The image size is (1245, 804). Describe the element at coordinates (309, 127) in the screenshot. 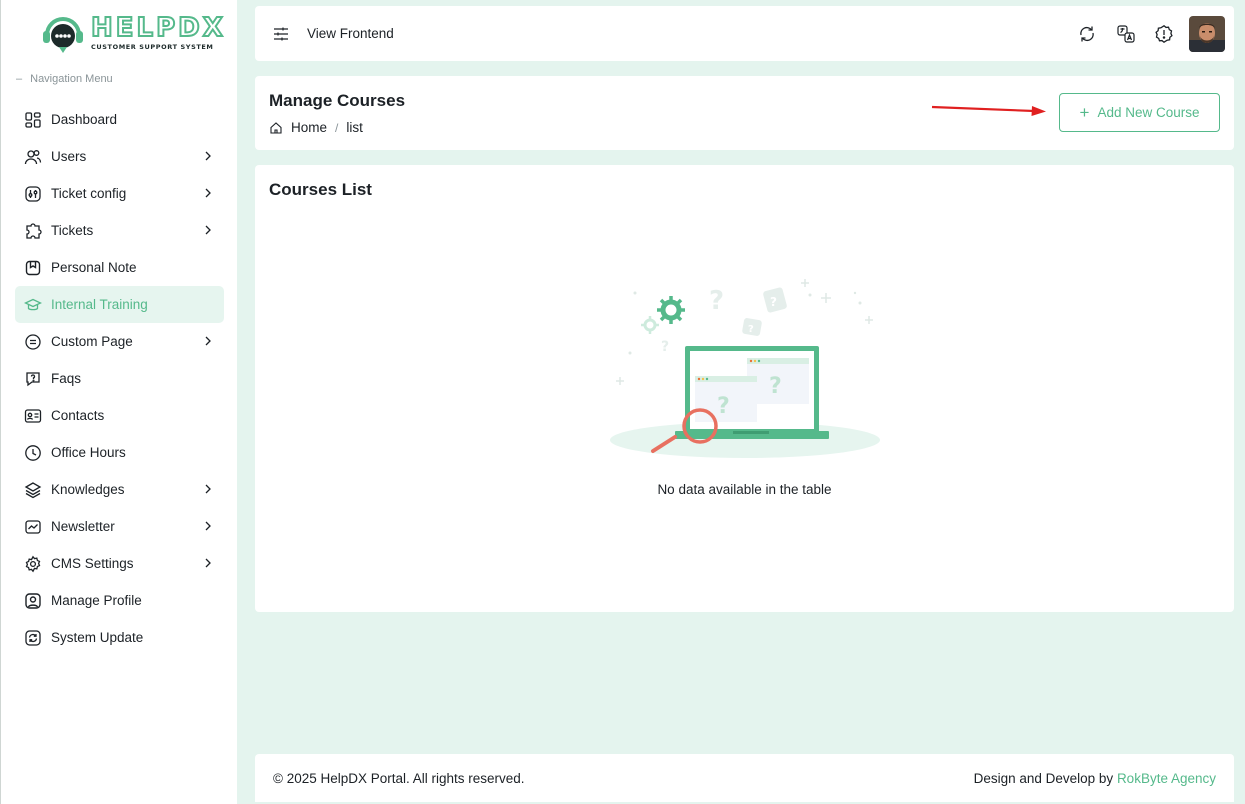

I see `breadcrumb-home: Home` at that location.